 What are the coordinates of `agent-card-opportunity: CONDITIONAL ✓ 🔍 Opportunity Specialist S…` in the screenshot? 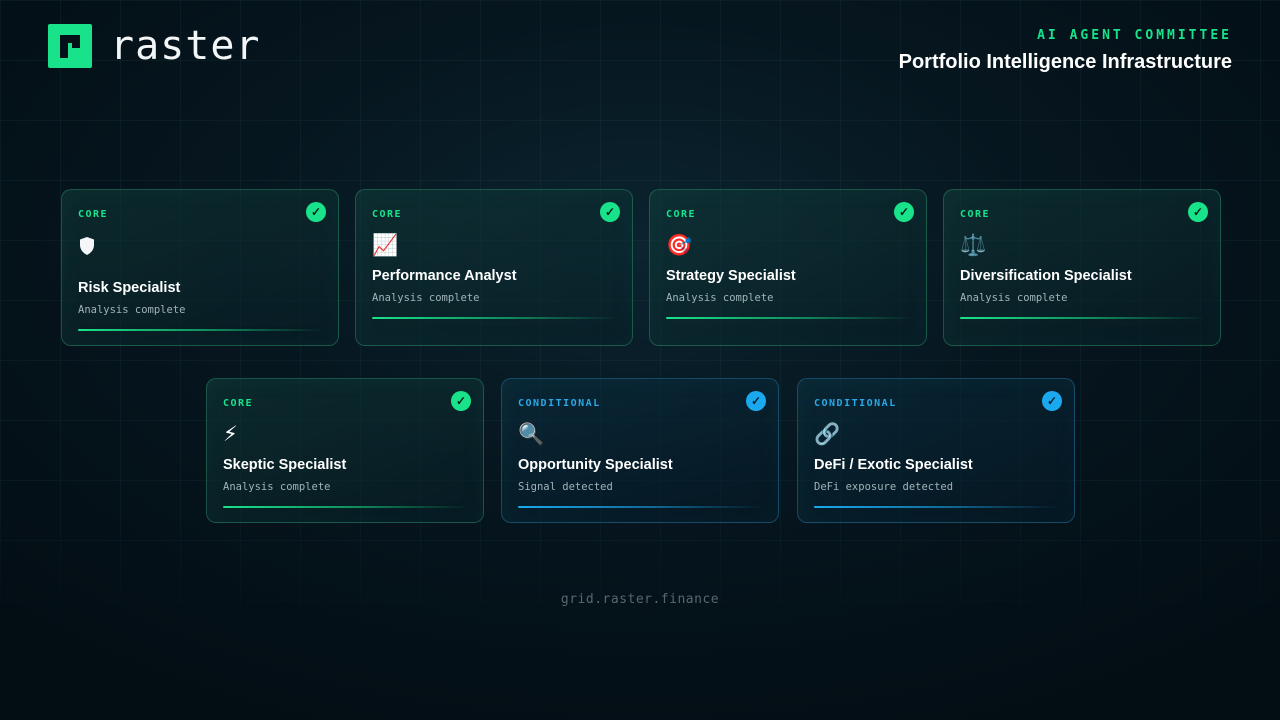 It's located at (640, 450).